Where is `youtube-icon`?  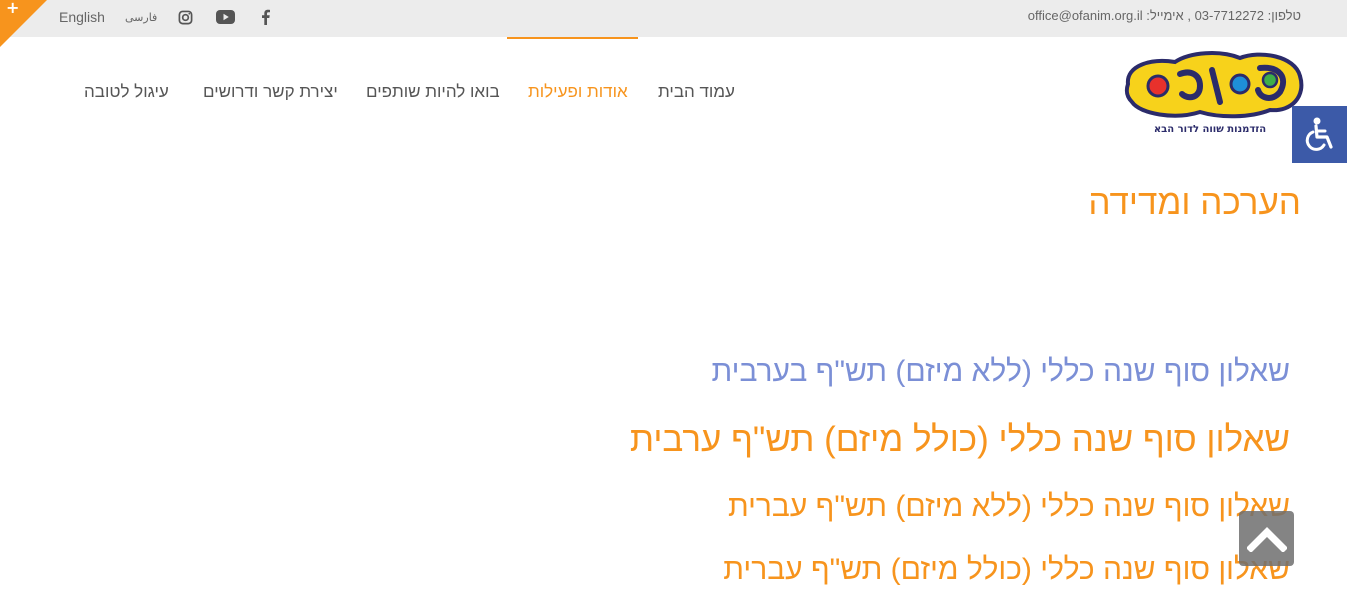
youtube-icon is located at coordinates (225, 17).